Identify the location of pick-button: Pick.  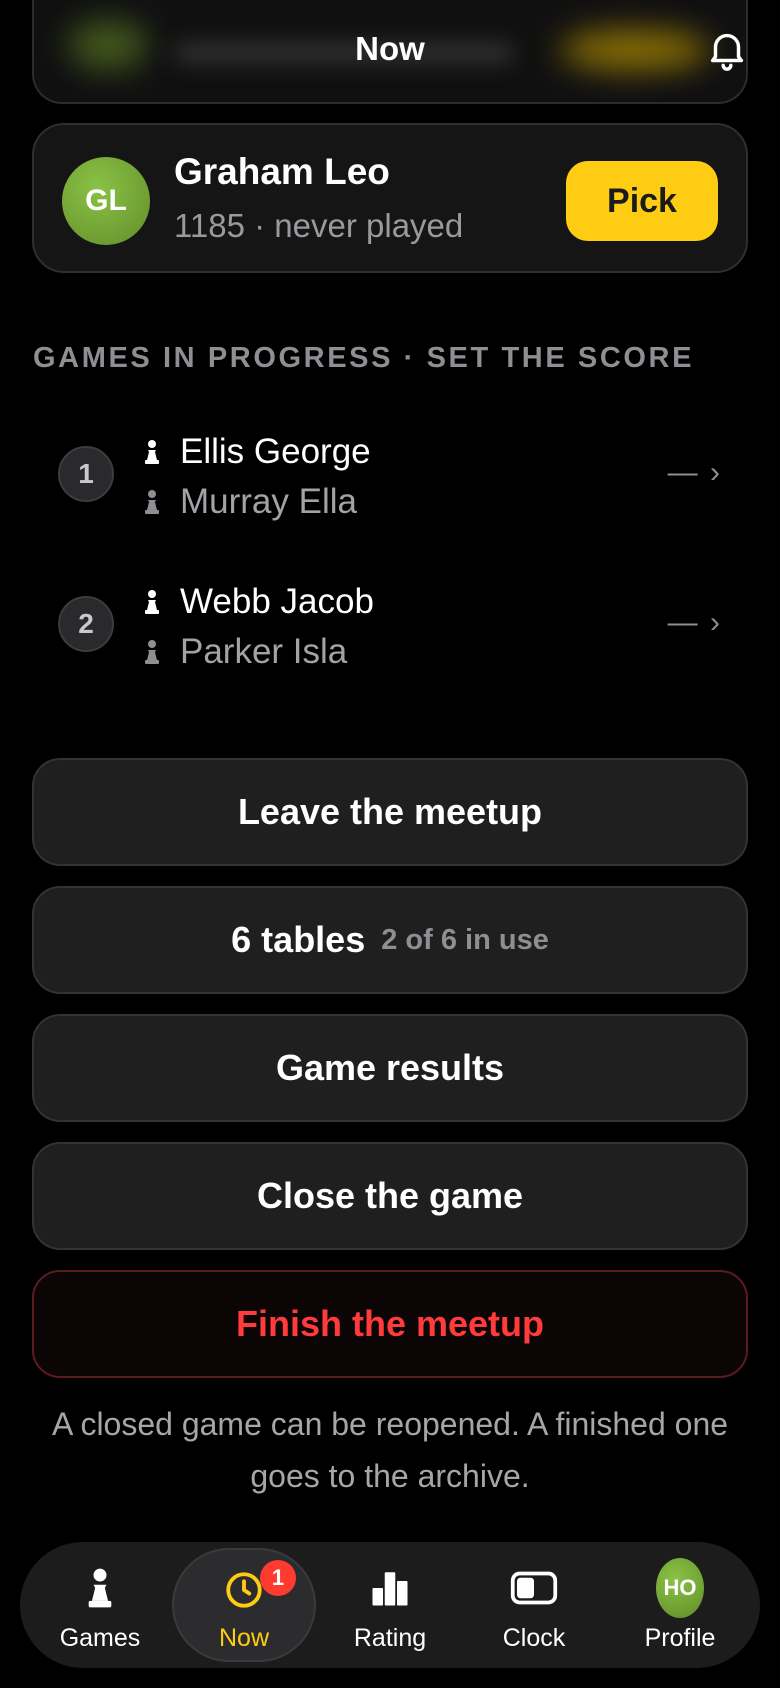
(642, 201).